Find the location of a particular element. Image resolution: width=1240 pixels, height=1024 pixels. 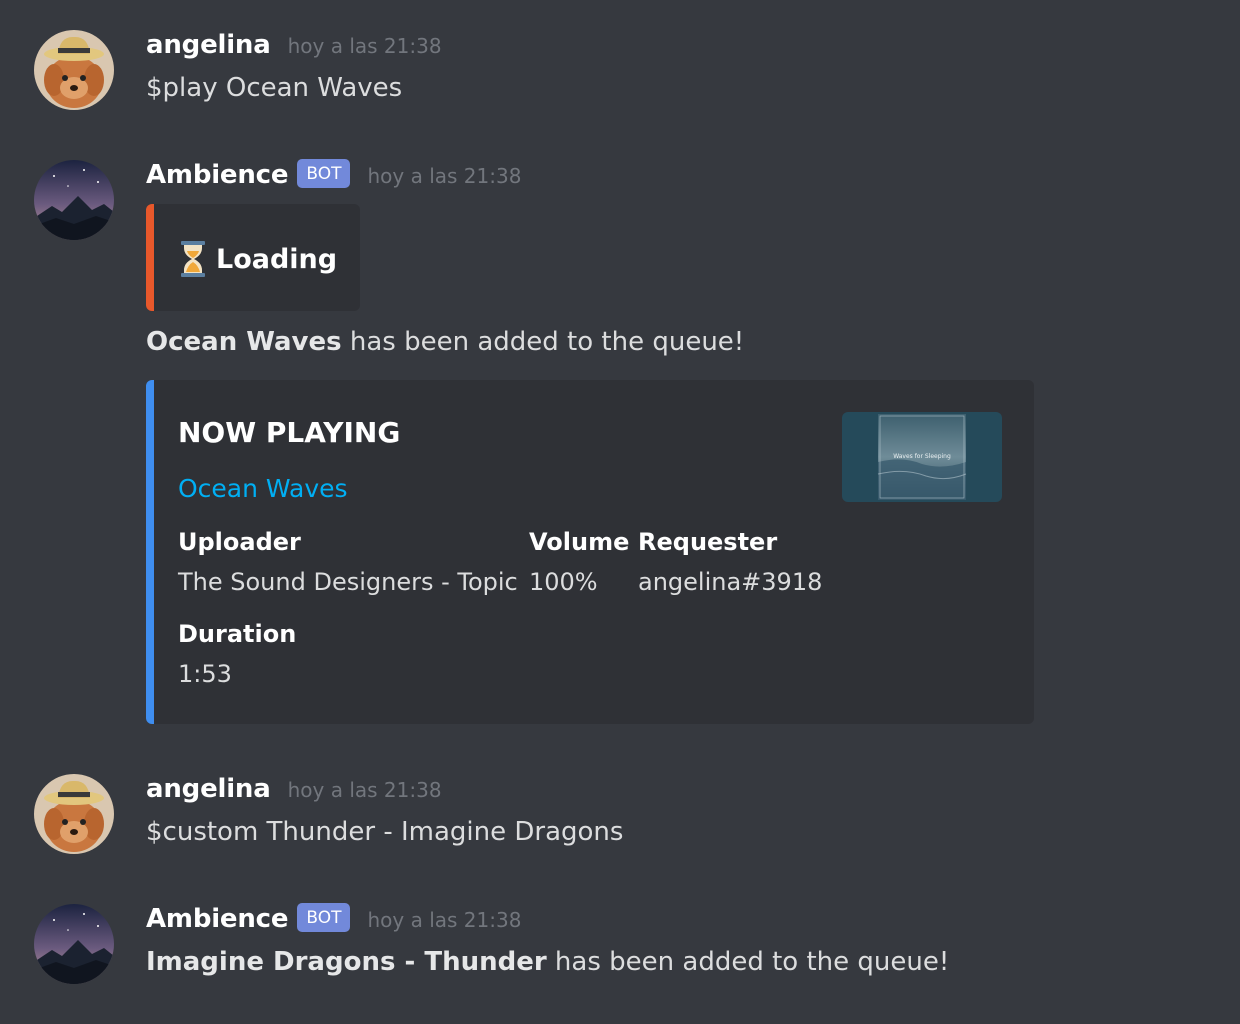

queue-message: Ocean Waves has been added to the queue! is located at coordinates (445, 342).